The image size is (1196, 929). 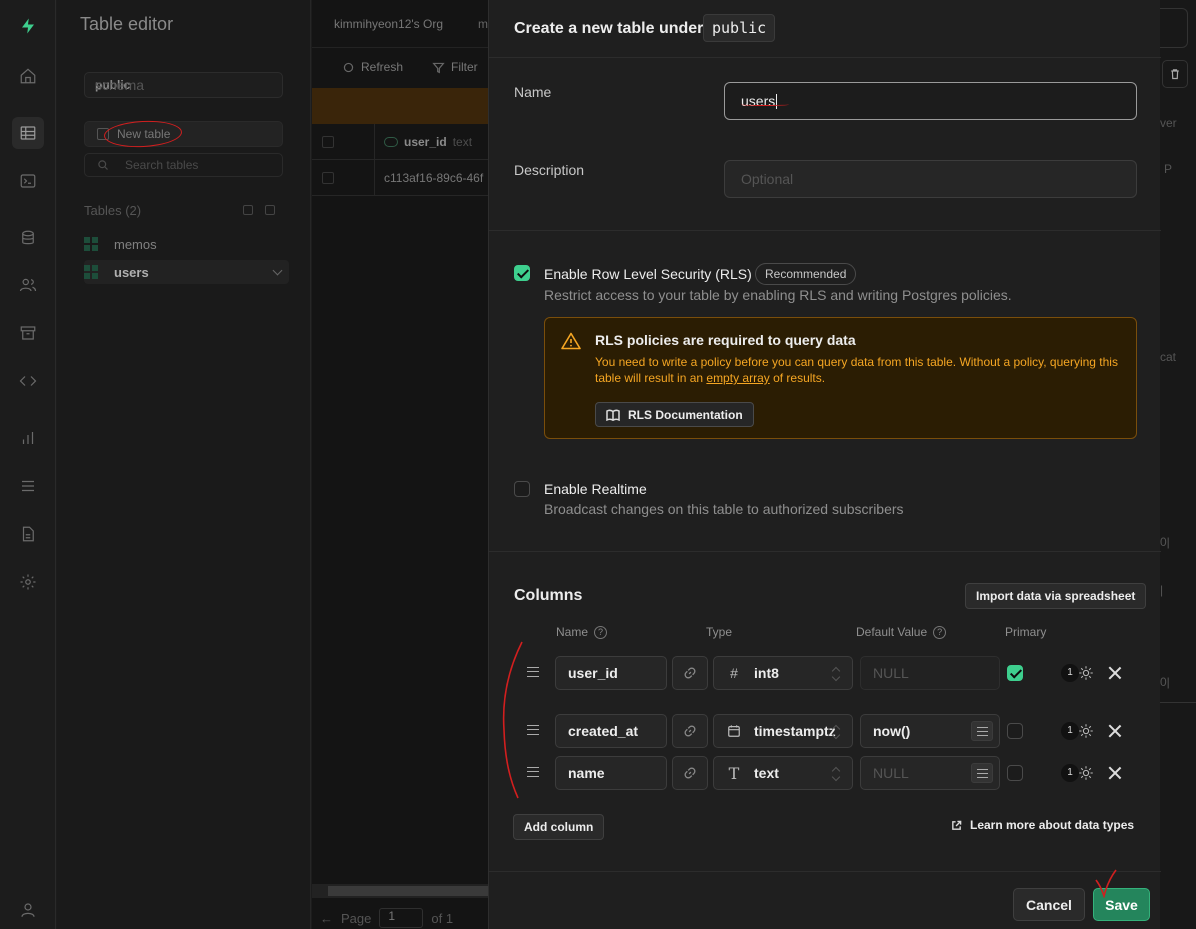 What do you see at coordinates (408, 891) in the screenshot?
I see `scrollbar-thumb` at bounding box center [408, 891].